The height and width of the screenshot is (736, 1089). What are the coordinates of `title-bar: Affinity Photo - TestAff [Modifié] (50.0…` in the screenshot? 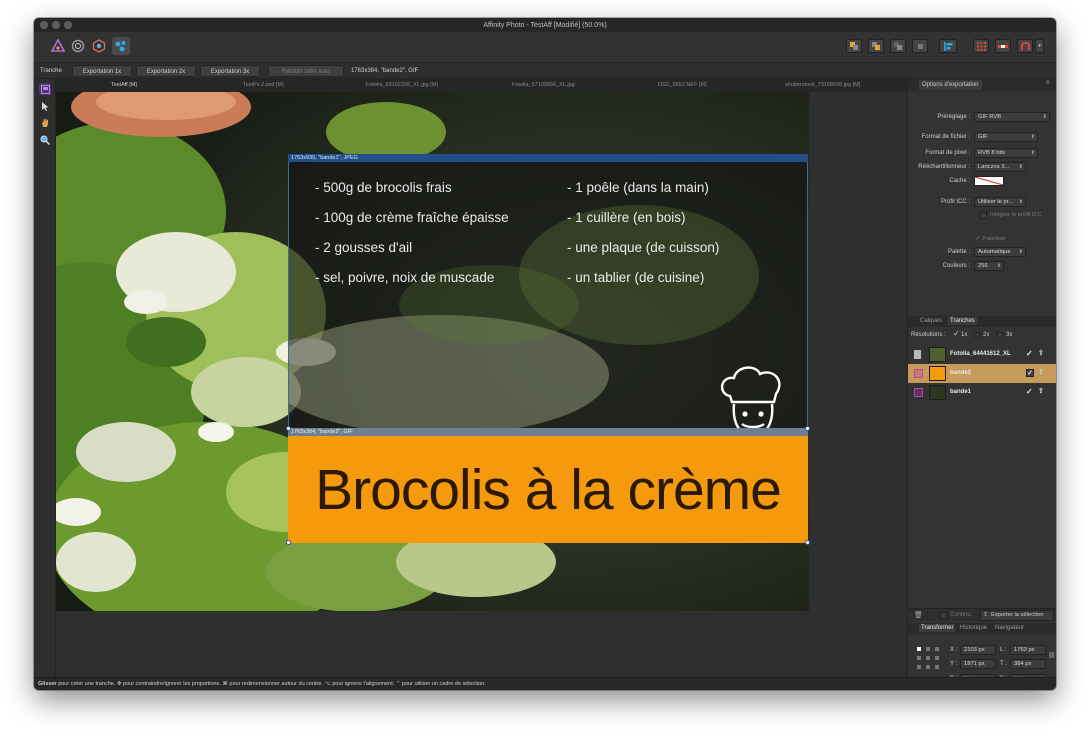 It's located at (545, 25).